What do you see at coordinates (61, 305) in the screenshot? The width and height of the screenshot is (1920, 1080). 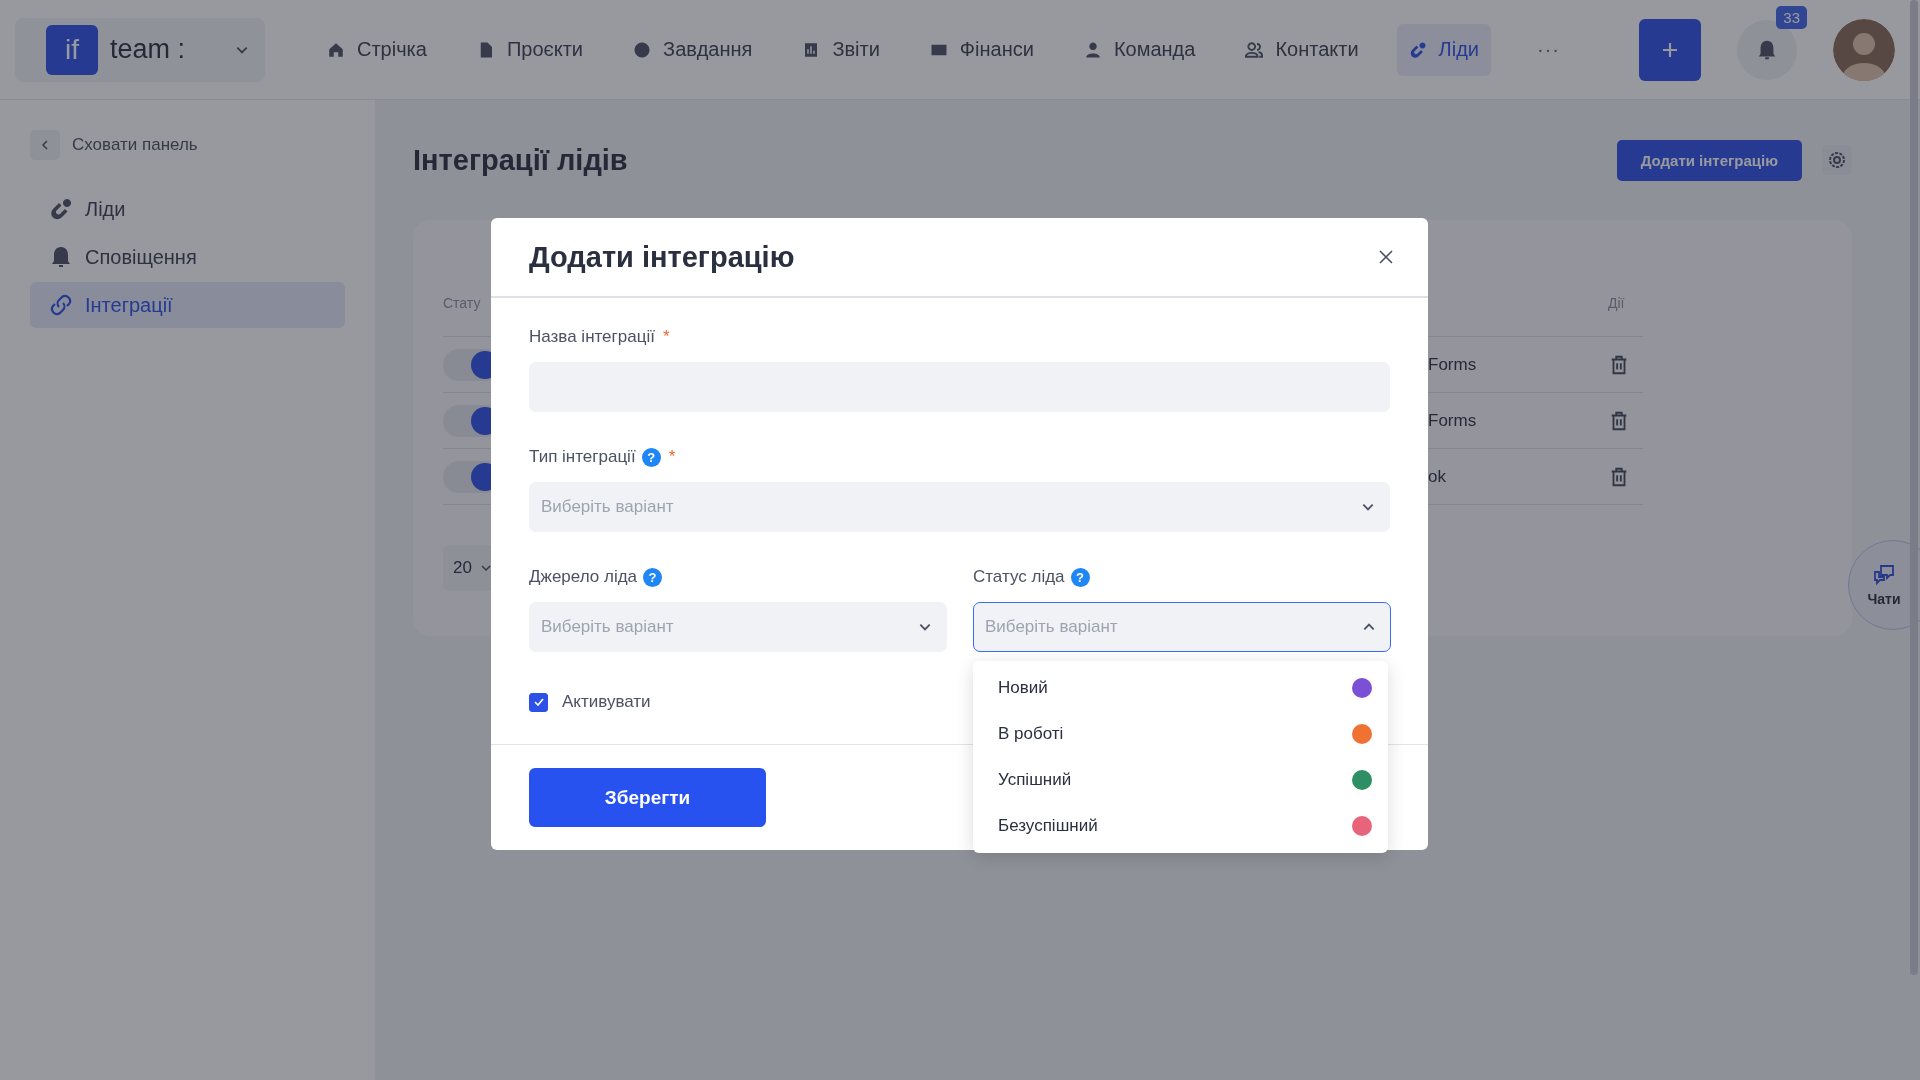 I see `link-icon` at bounding box center [61, 305].